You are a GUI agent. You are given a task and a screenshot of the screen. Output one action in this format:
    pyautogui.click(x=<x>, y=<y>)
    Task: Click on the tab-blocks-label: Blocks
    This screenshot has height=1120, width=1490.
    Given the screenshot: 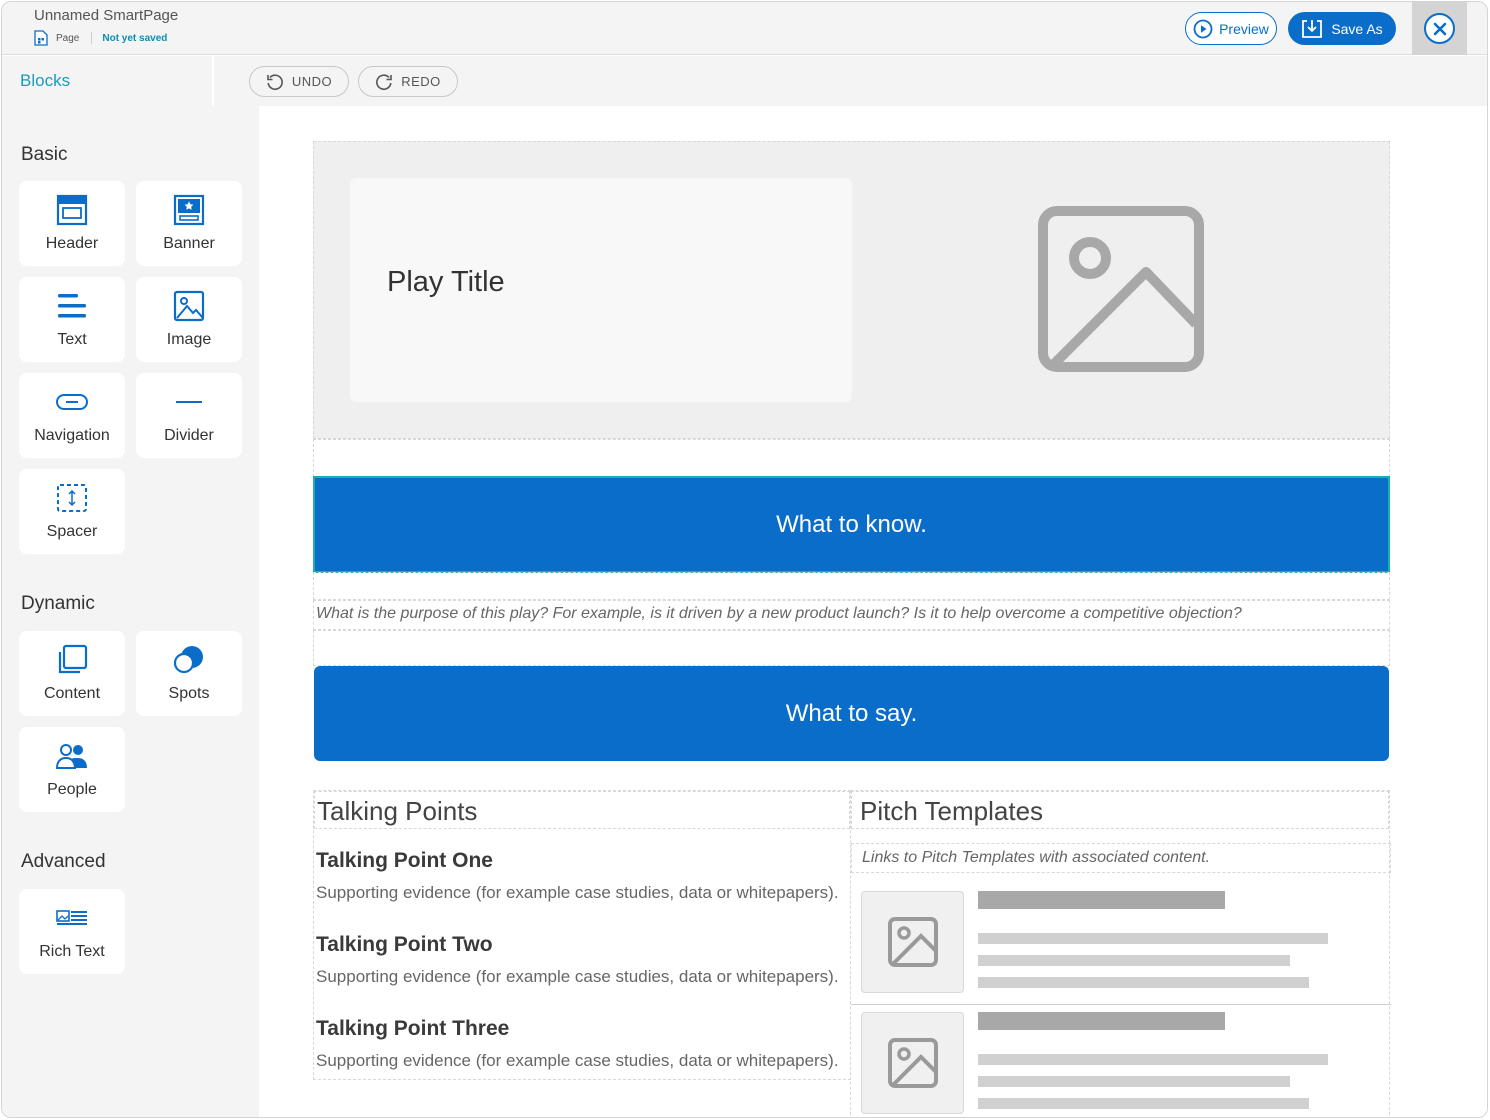 What is the action you would take?
    pyautogui.click(x=45, y=80)
    